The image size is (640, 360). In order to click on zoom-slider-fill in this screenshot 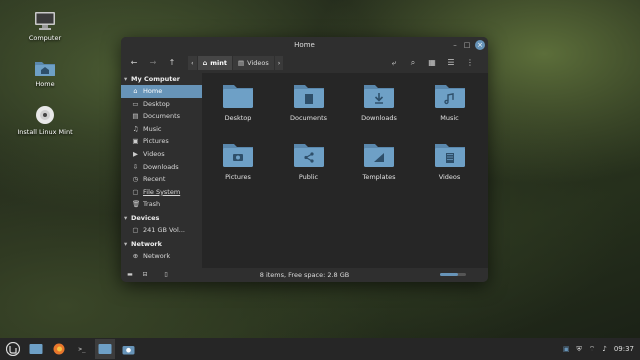, I will do `click(449, 274)`.